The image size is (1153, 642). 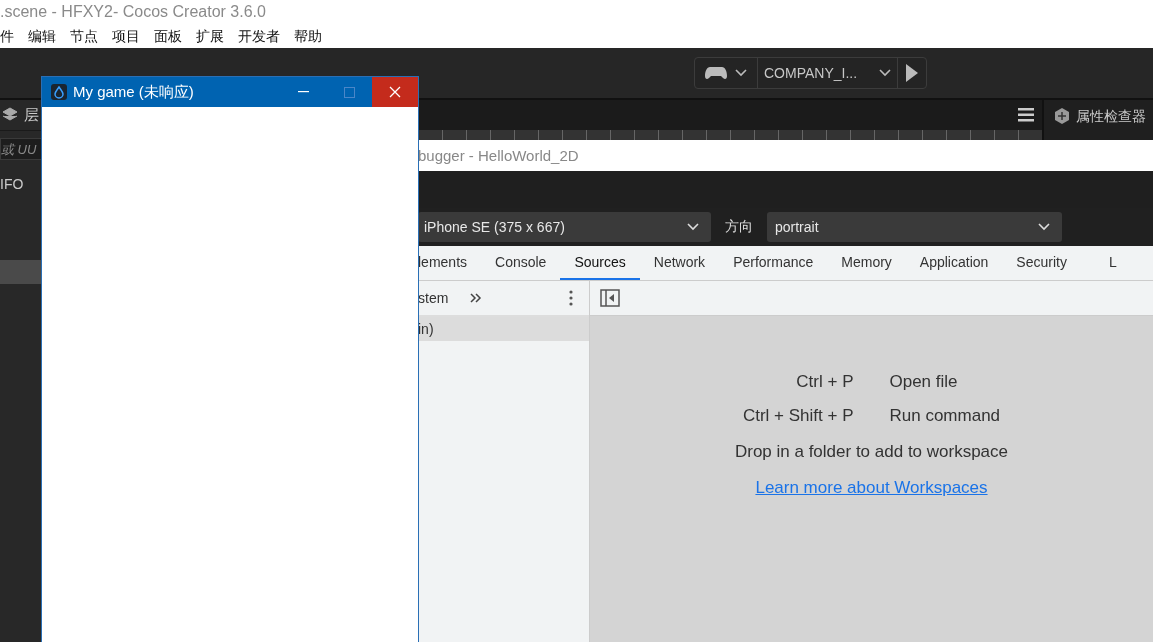 I want to click on navigator-tab: stem, so click(x=444, y=298).